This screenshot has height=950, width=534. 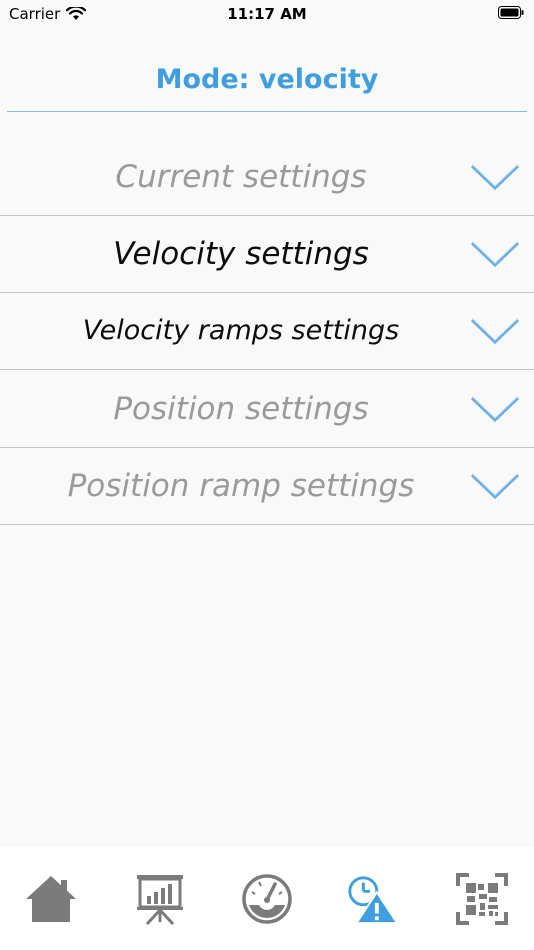 I want to click on home-icon, so click(x=51, y=899).